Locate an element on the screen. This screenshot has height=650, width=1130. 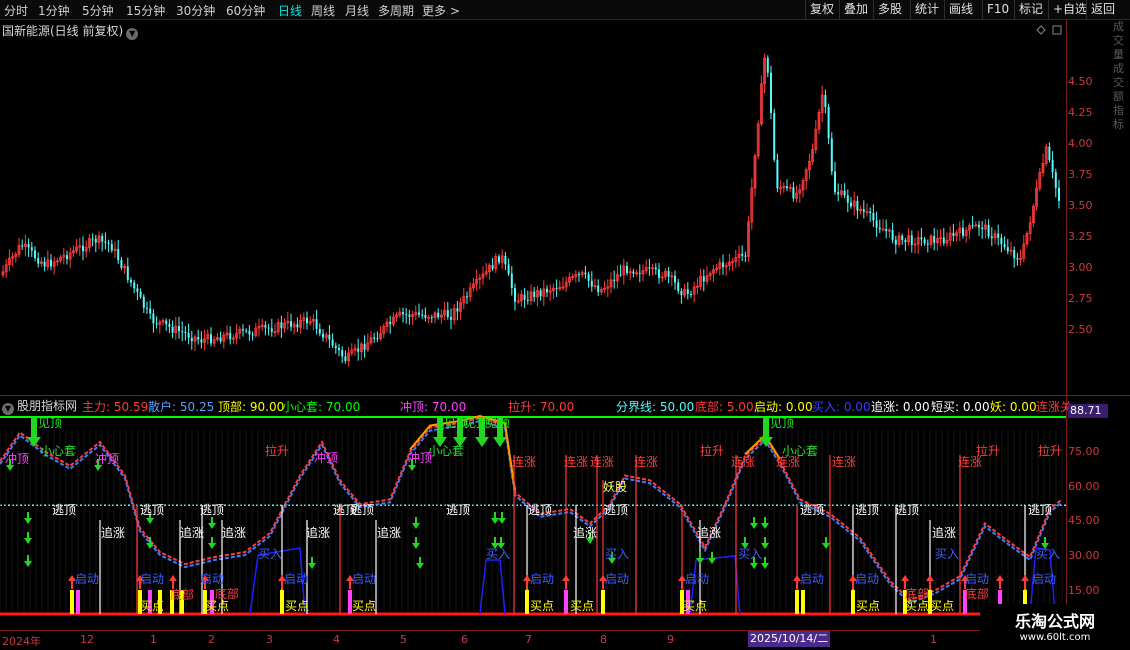
bottom-bar is located at coordinates (603, 602).